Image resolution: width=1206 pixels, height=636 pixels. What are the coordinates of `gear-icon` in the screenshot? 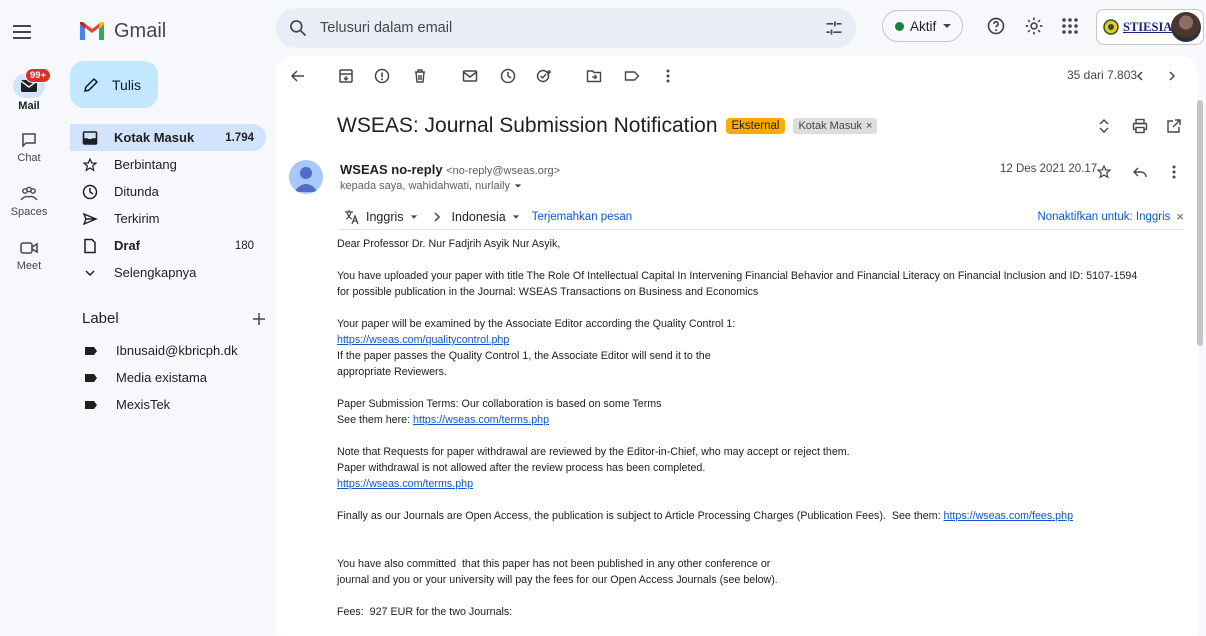 It's located at (1034, 26).